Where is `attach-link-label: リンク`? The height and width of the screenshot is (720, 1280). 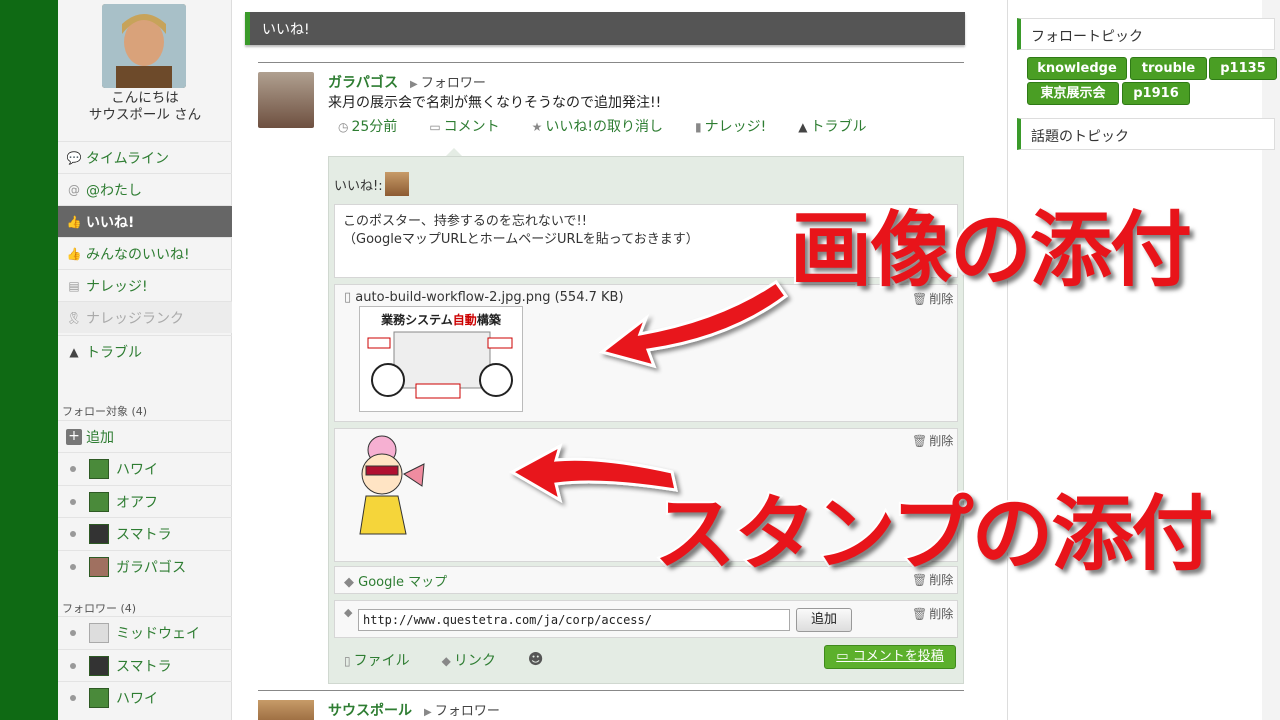 attach-link-label: リンク is located at coordinates (474, 661).